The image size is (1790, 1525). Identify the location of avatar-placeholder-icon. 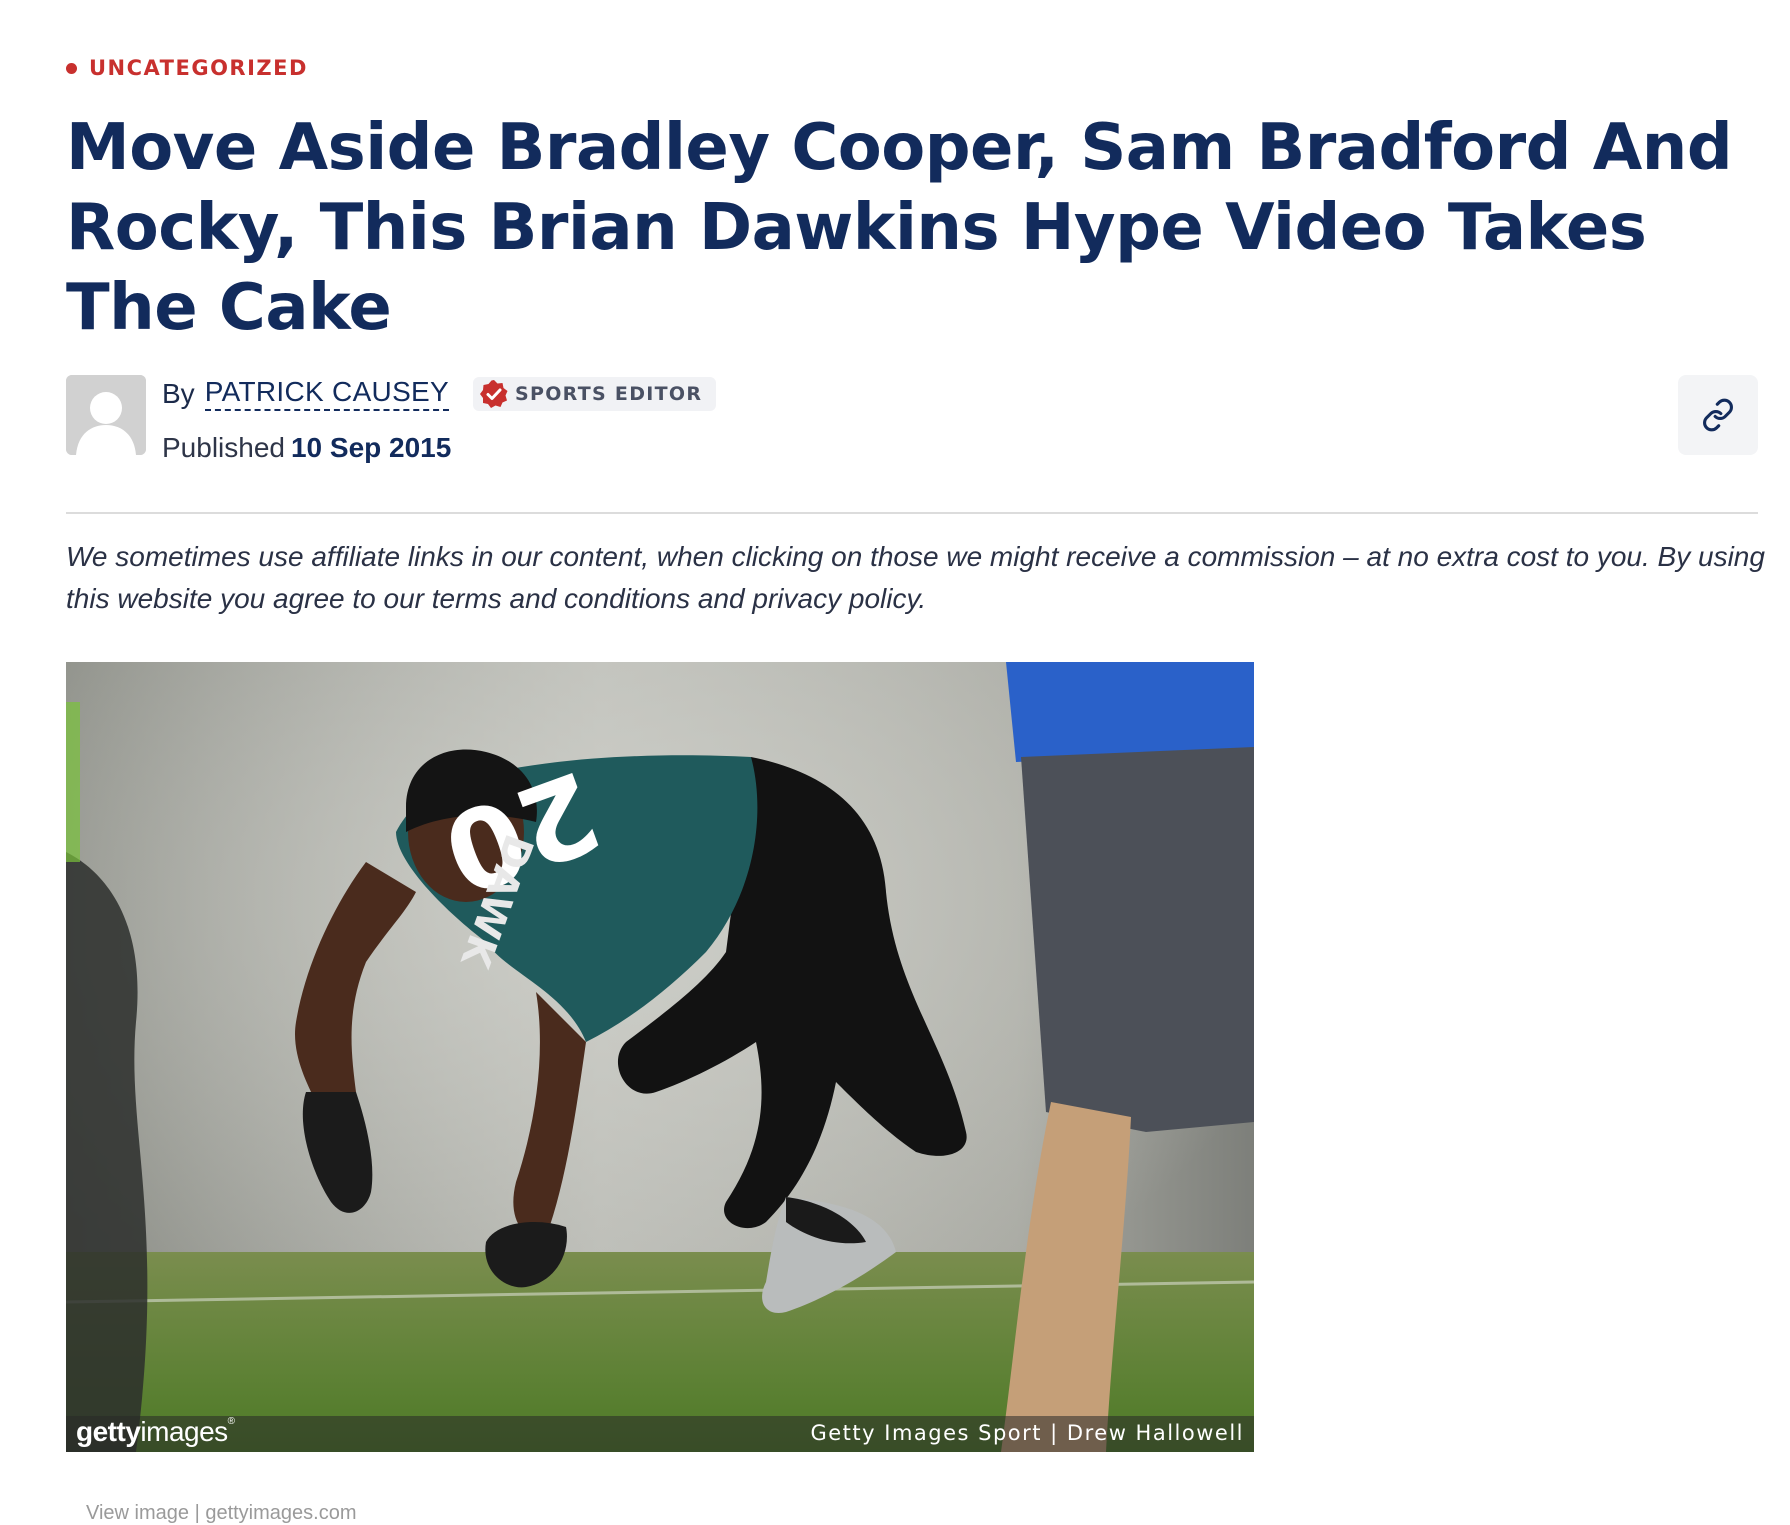
(106, 415).